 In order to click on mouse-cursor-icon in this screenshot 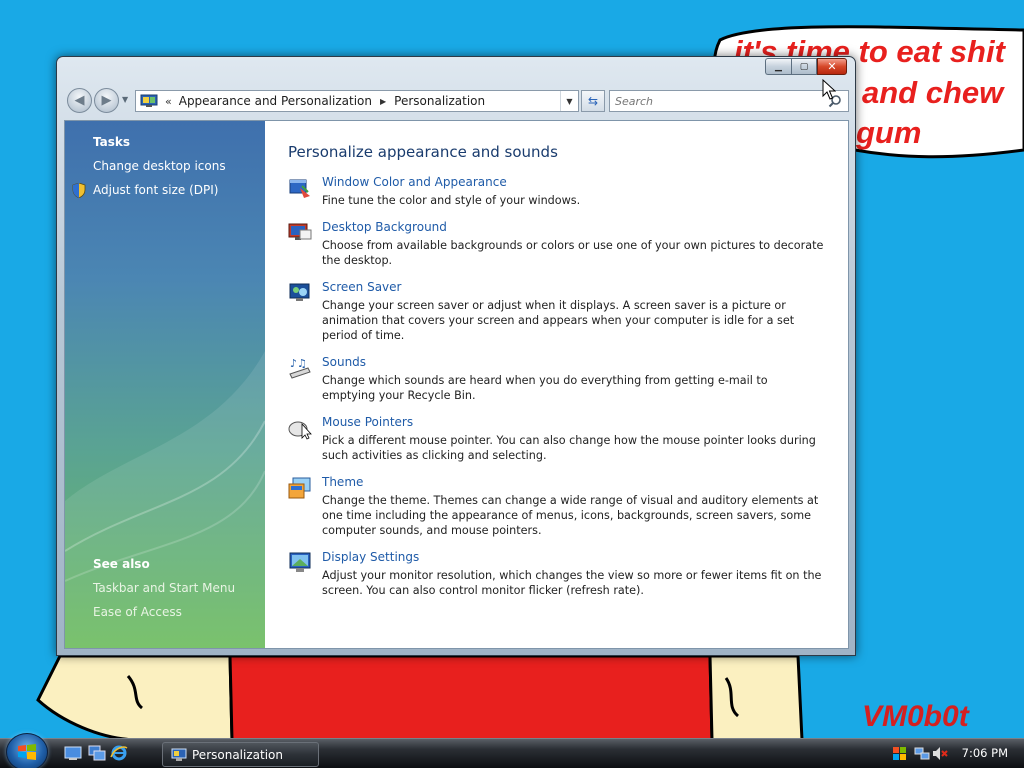, I will do `click(829, 89)`.